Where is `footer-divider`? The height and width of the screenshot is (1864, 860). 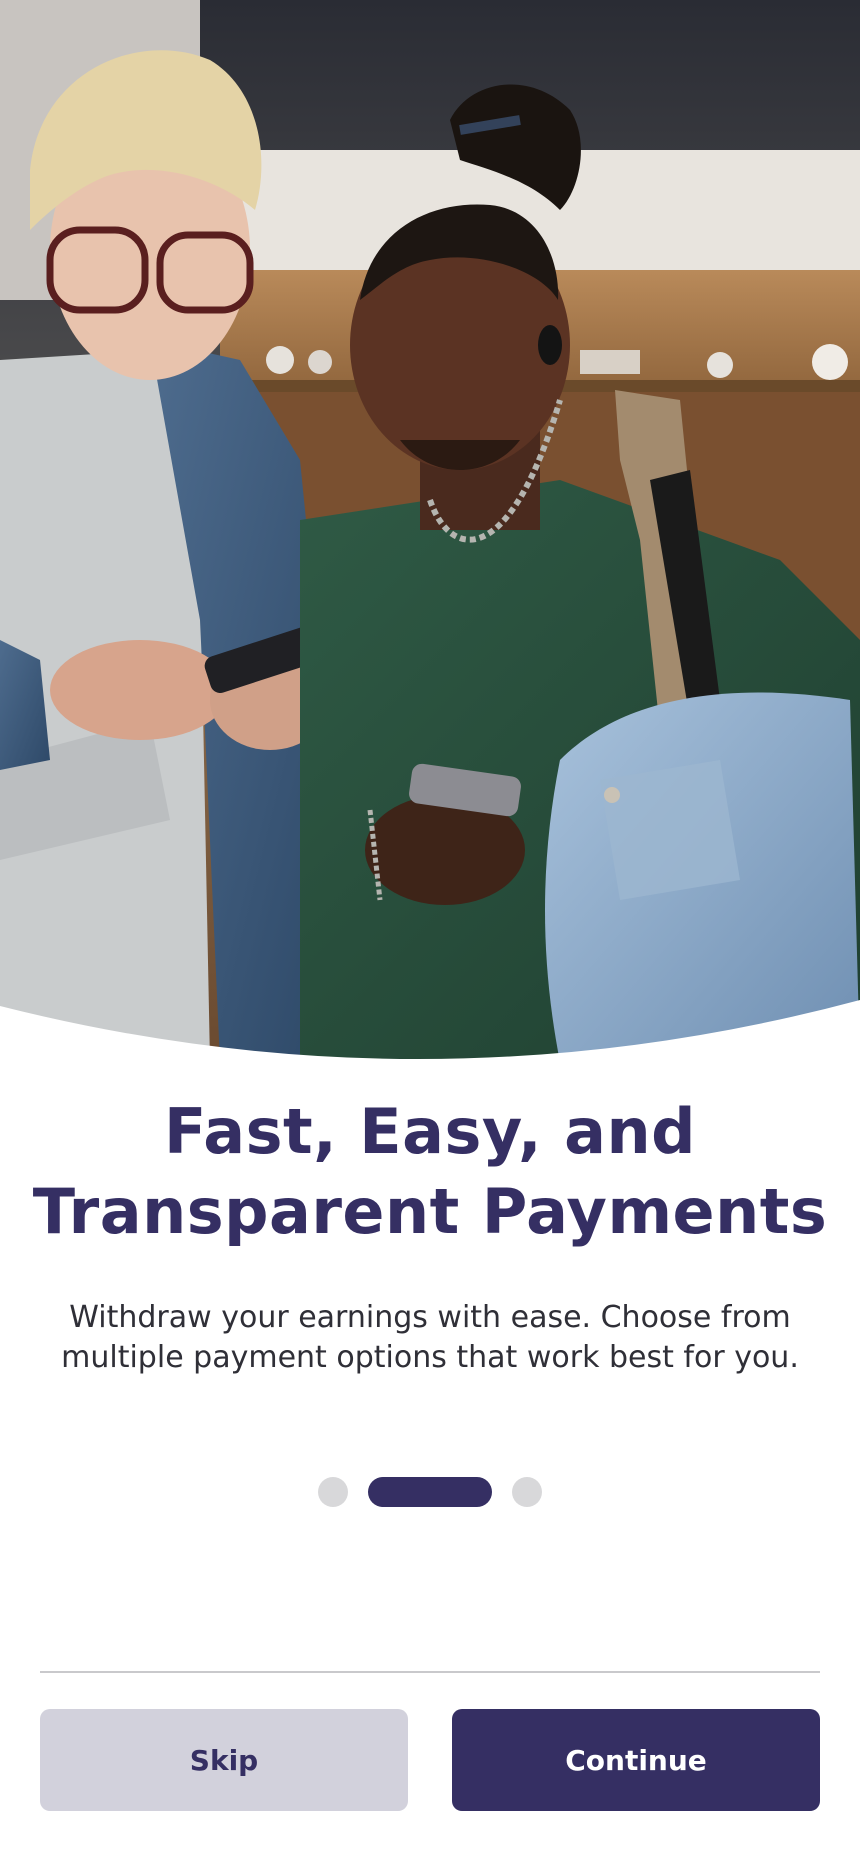
footer-divider is located at coordinates (430, 1672).